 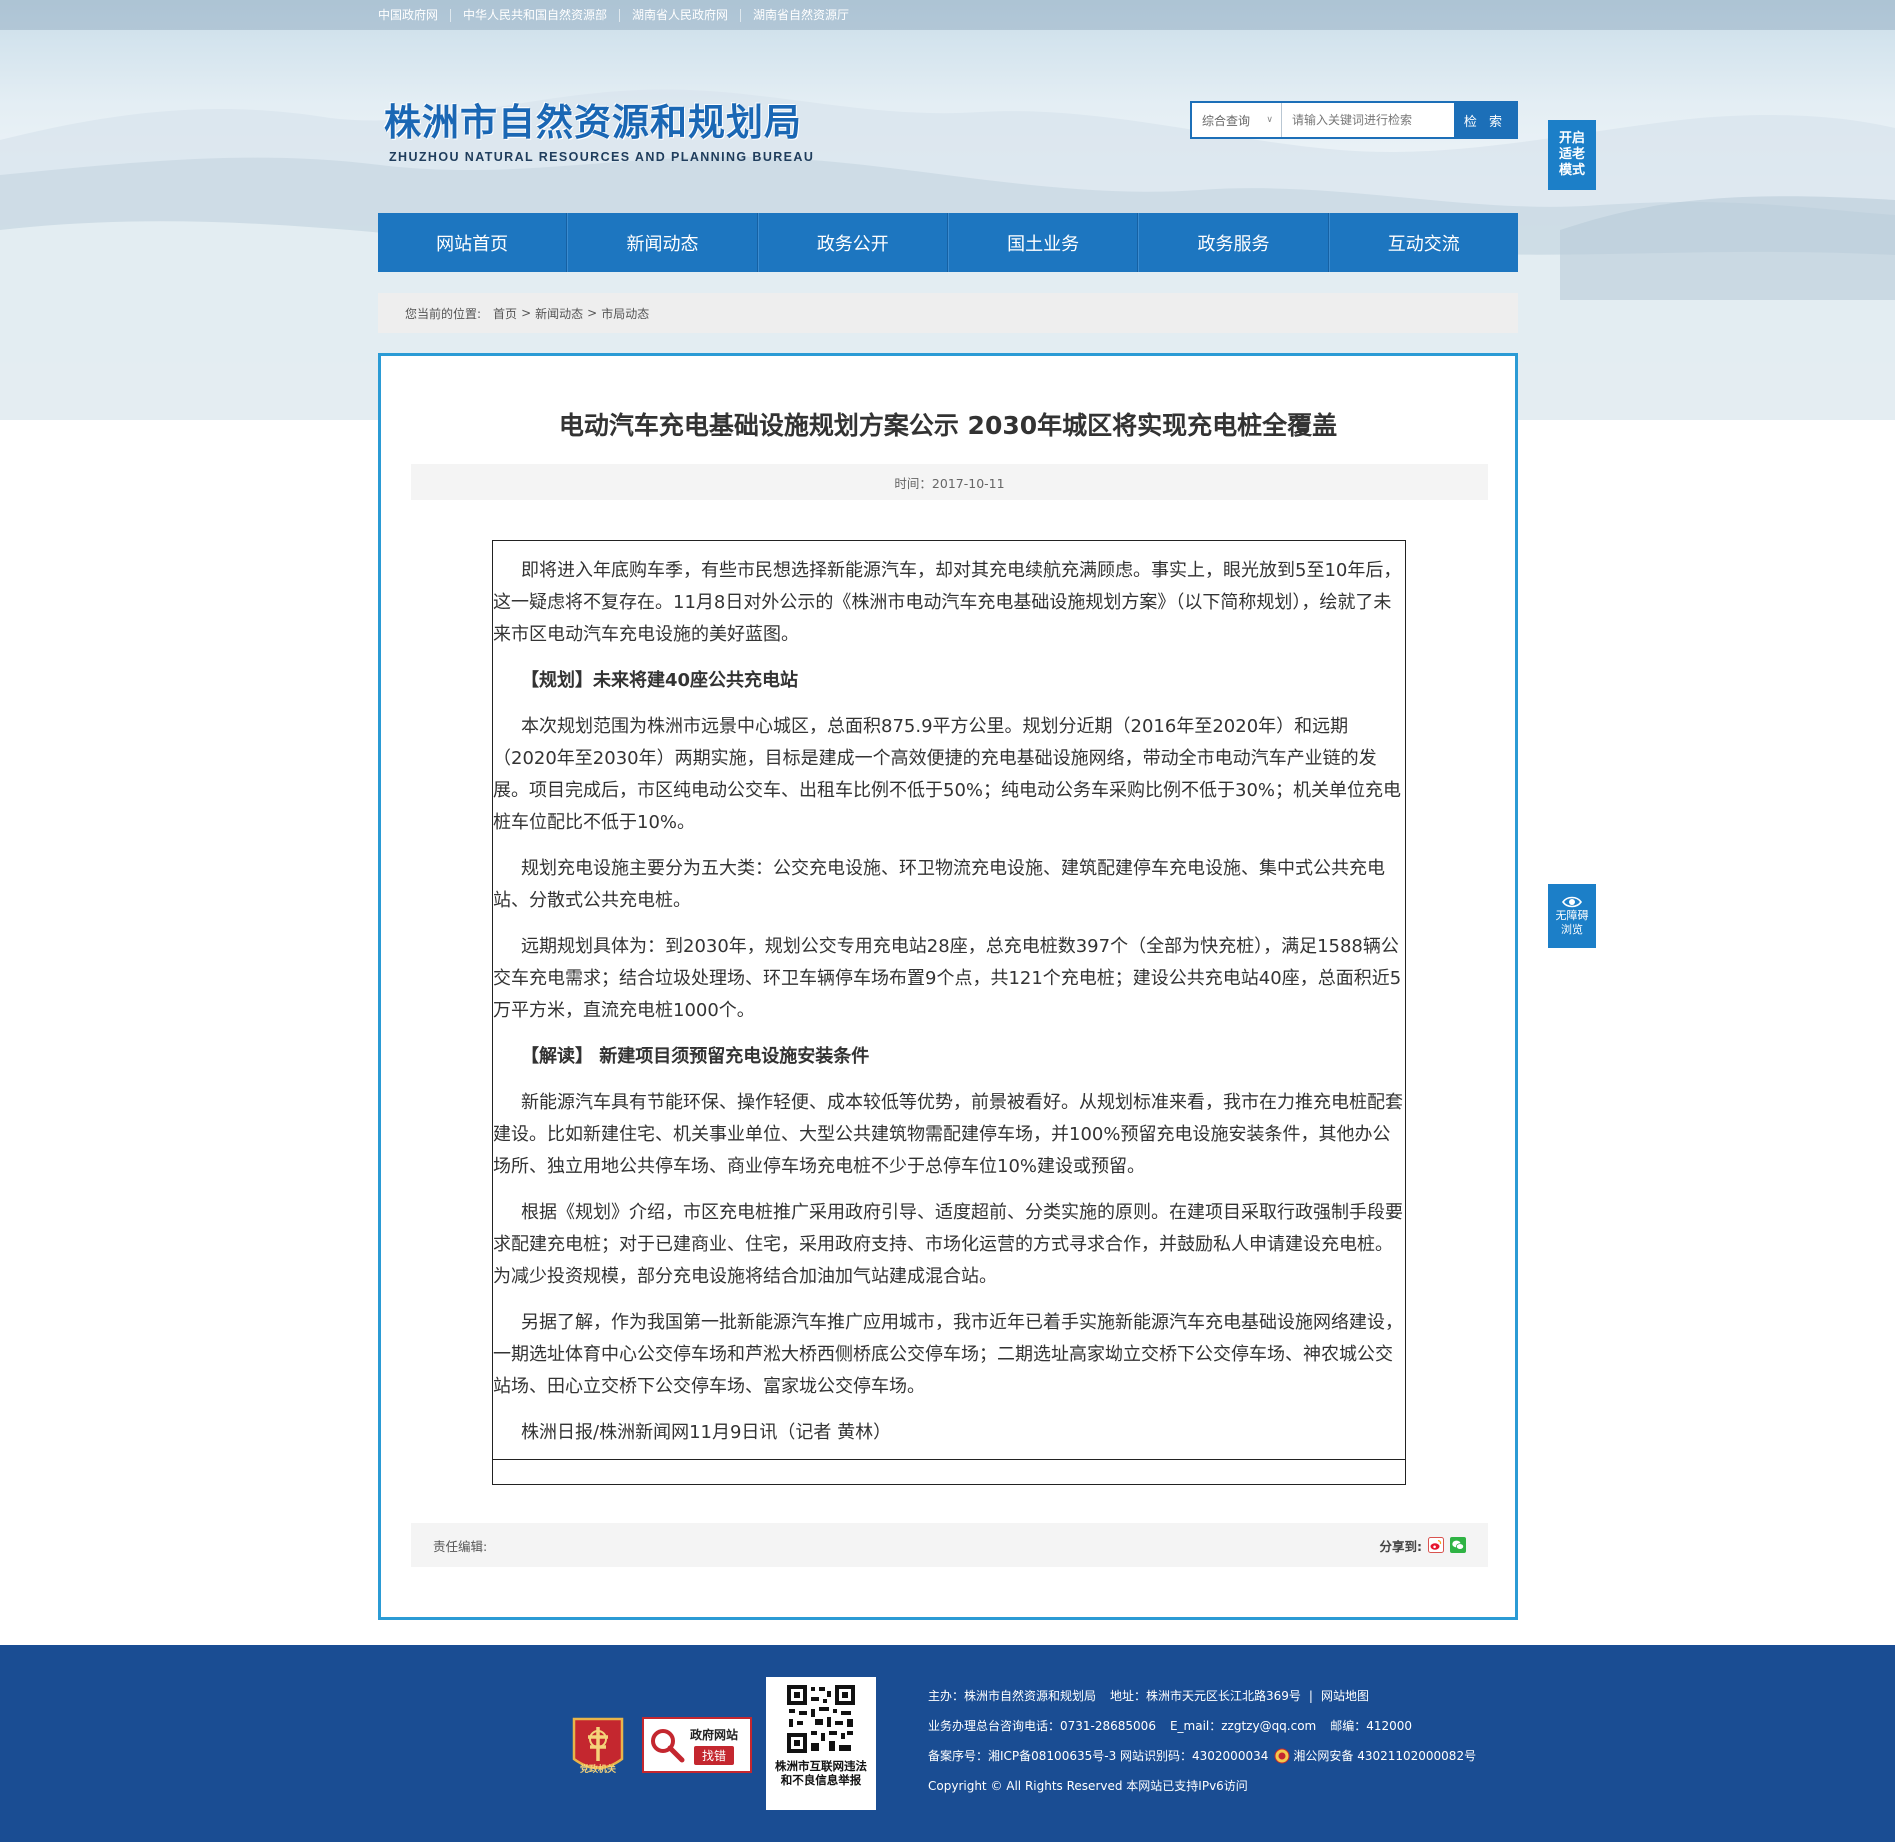 What do you see at coordinates (505, 313) in the screenshot?
I see `breadcrumb-home: 首页` at bounding box center [505, 313].